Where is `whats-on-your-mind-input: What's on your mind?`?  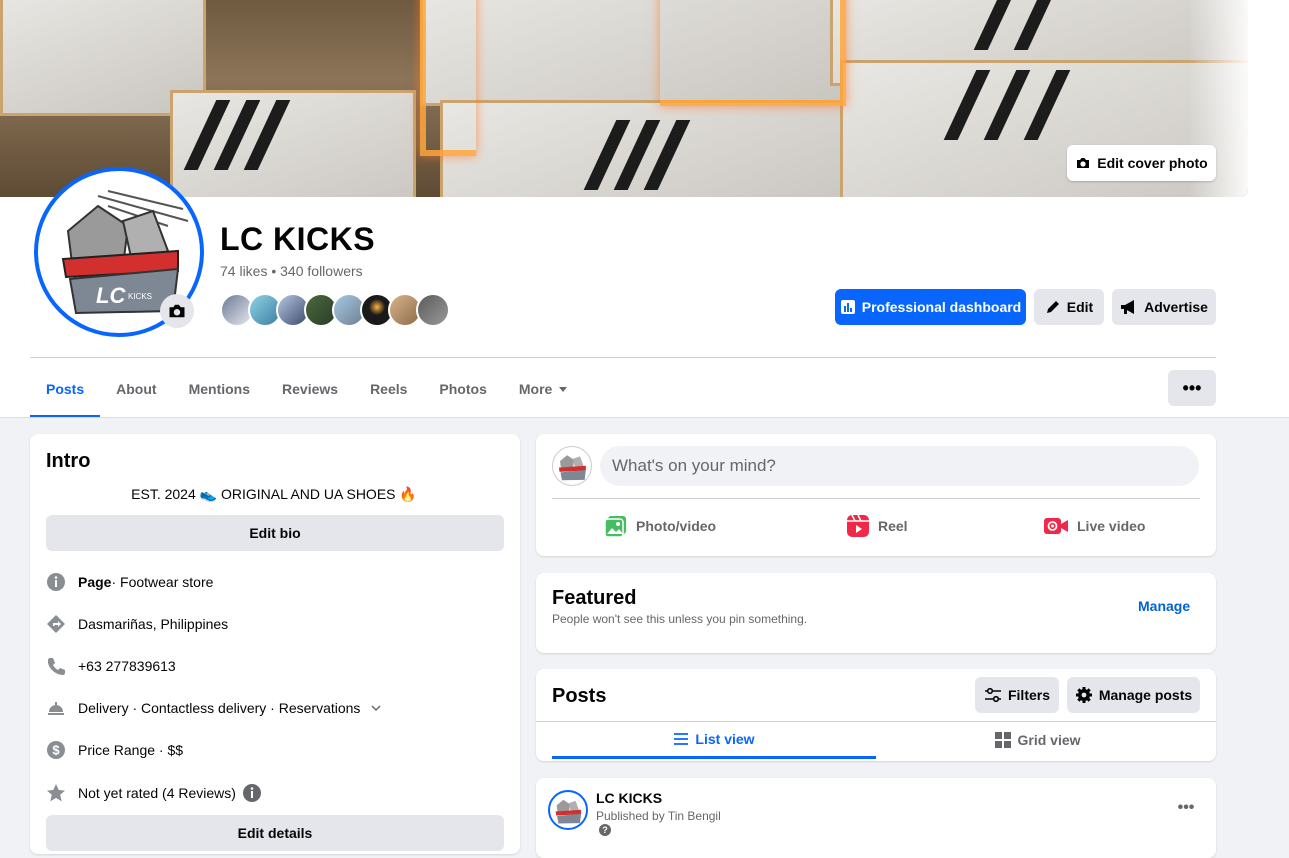 whats-on-your-mind-input: What's on your mind? is located at coordinates (899, 466).